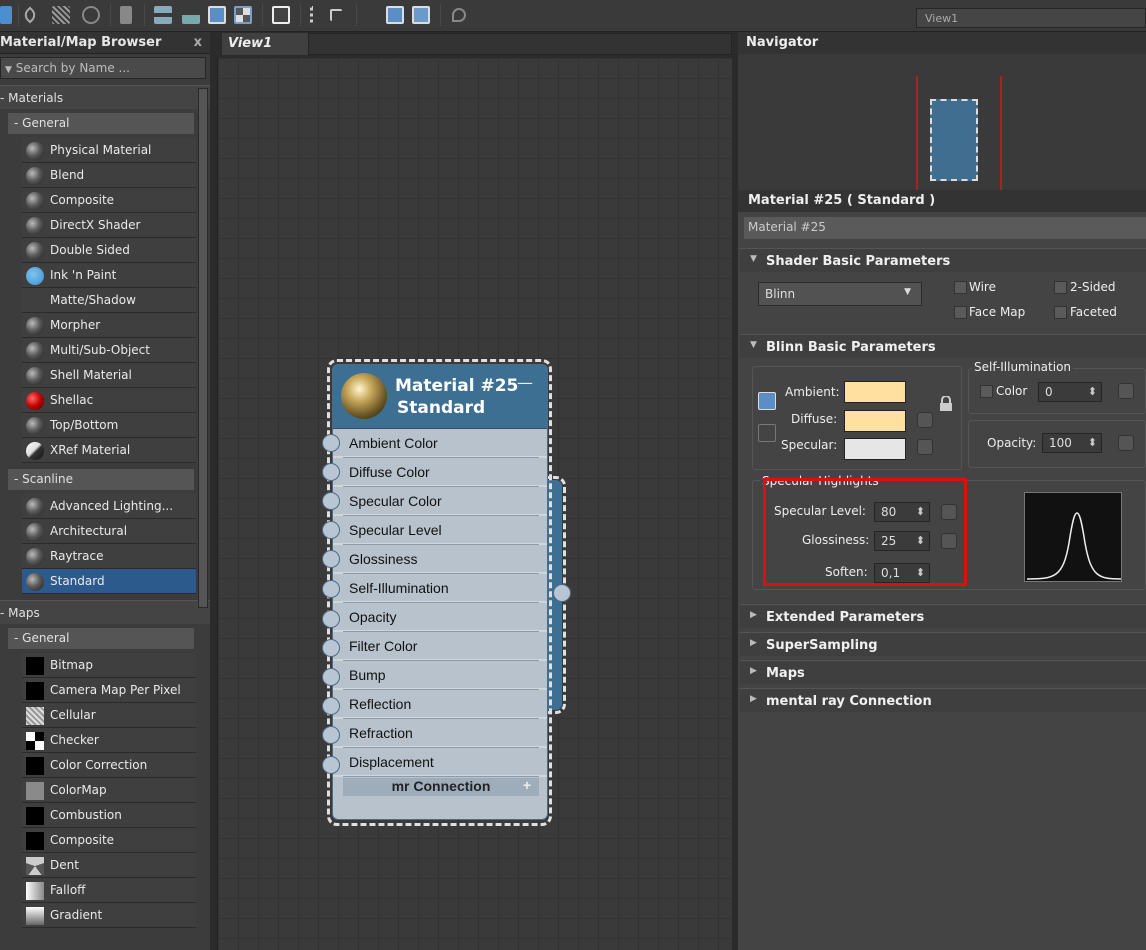  I want to click on specular-swatch, so click(875, 449).